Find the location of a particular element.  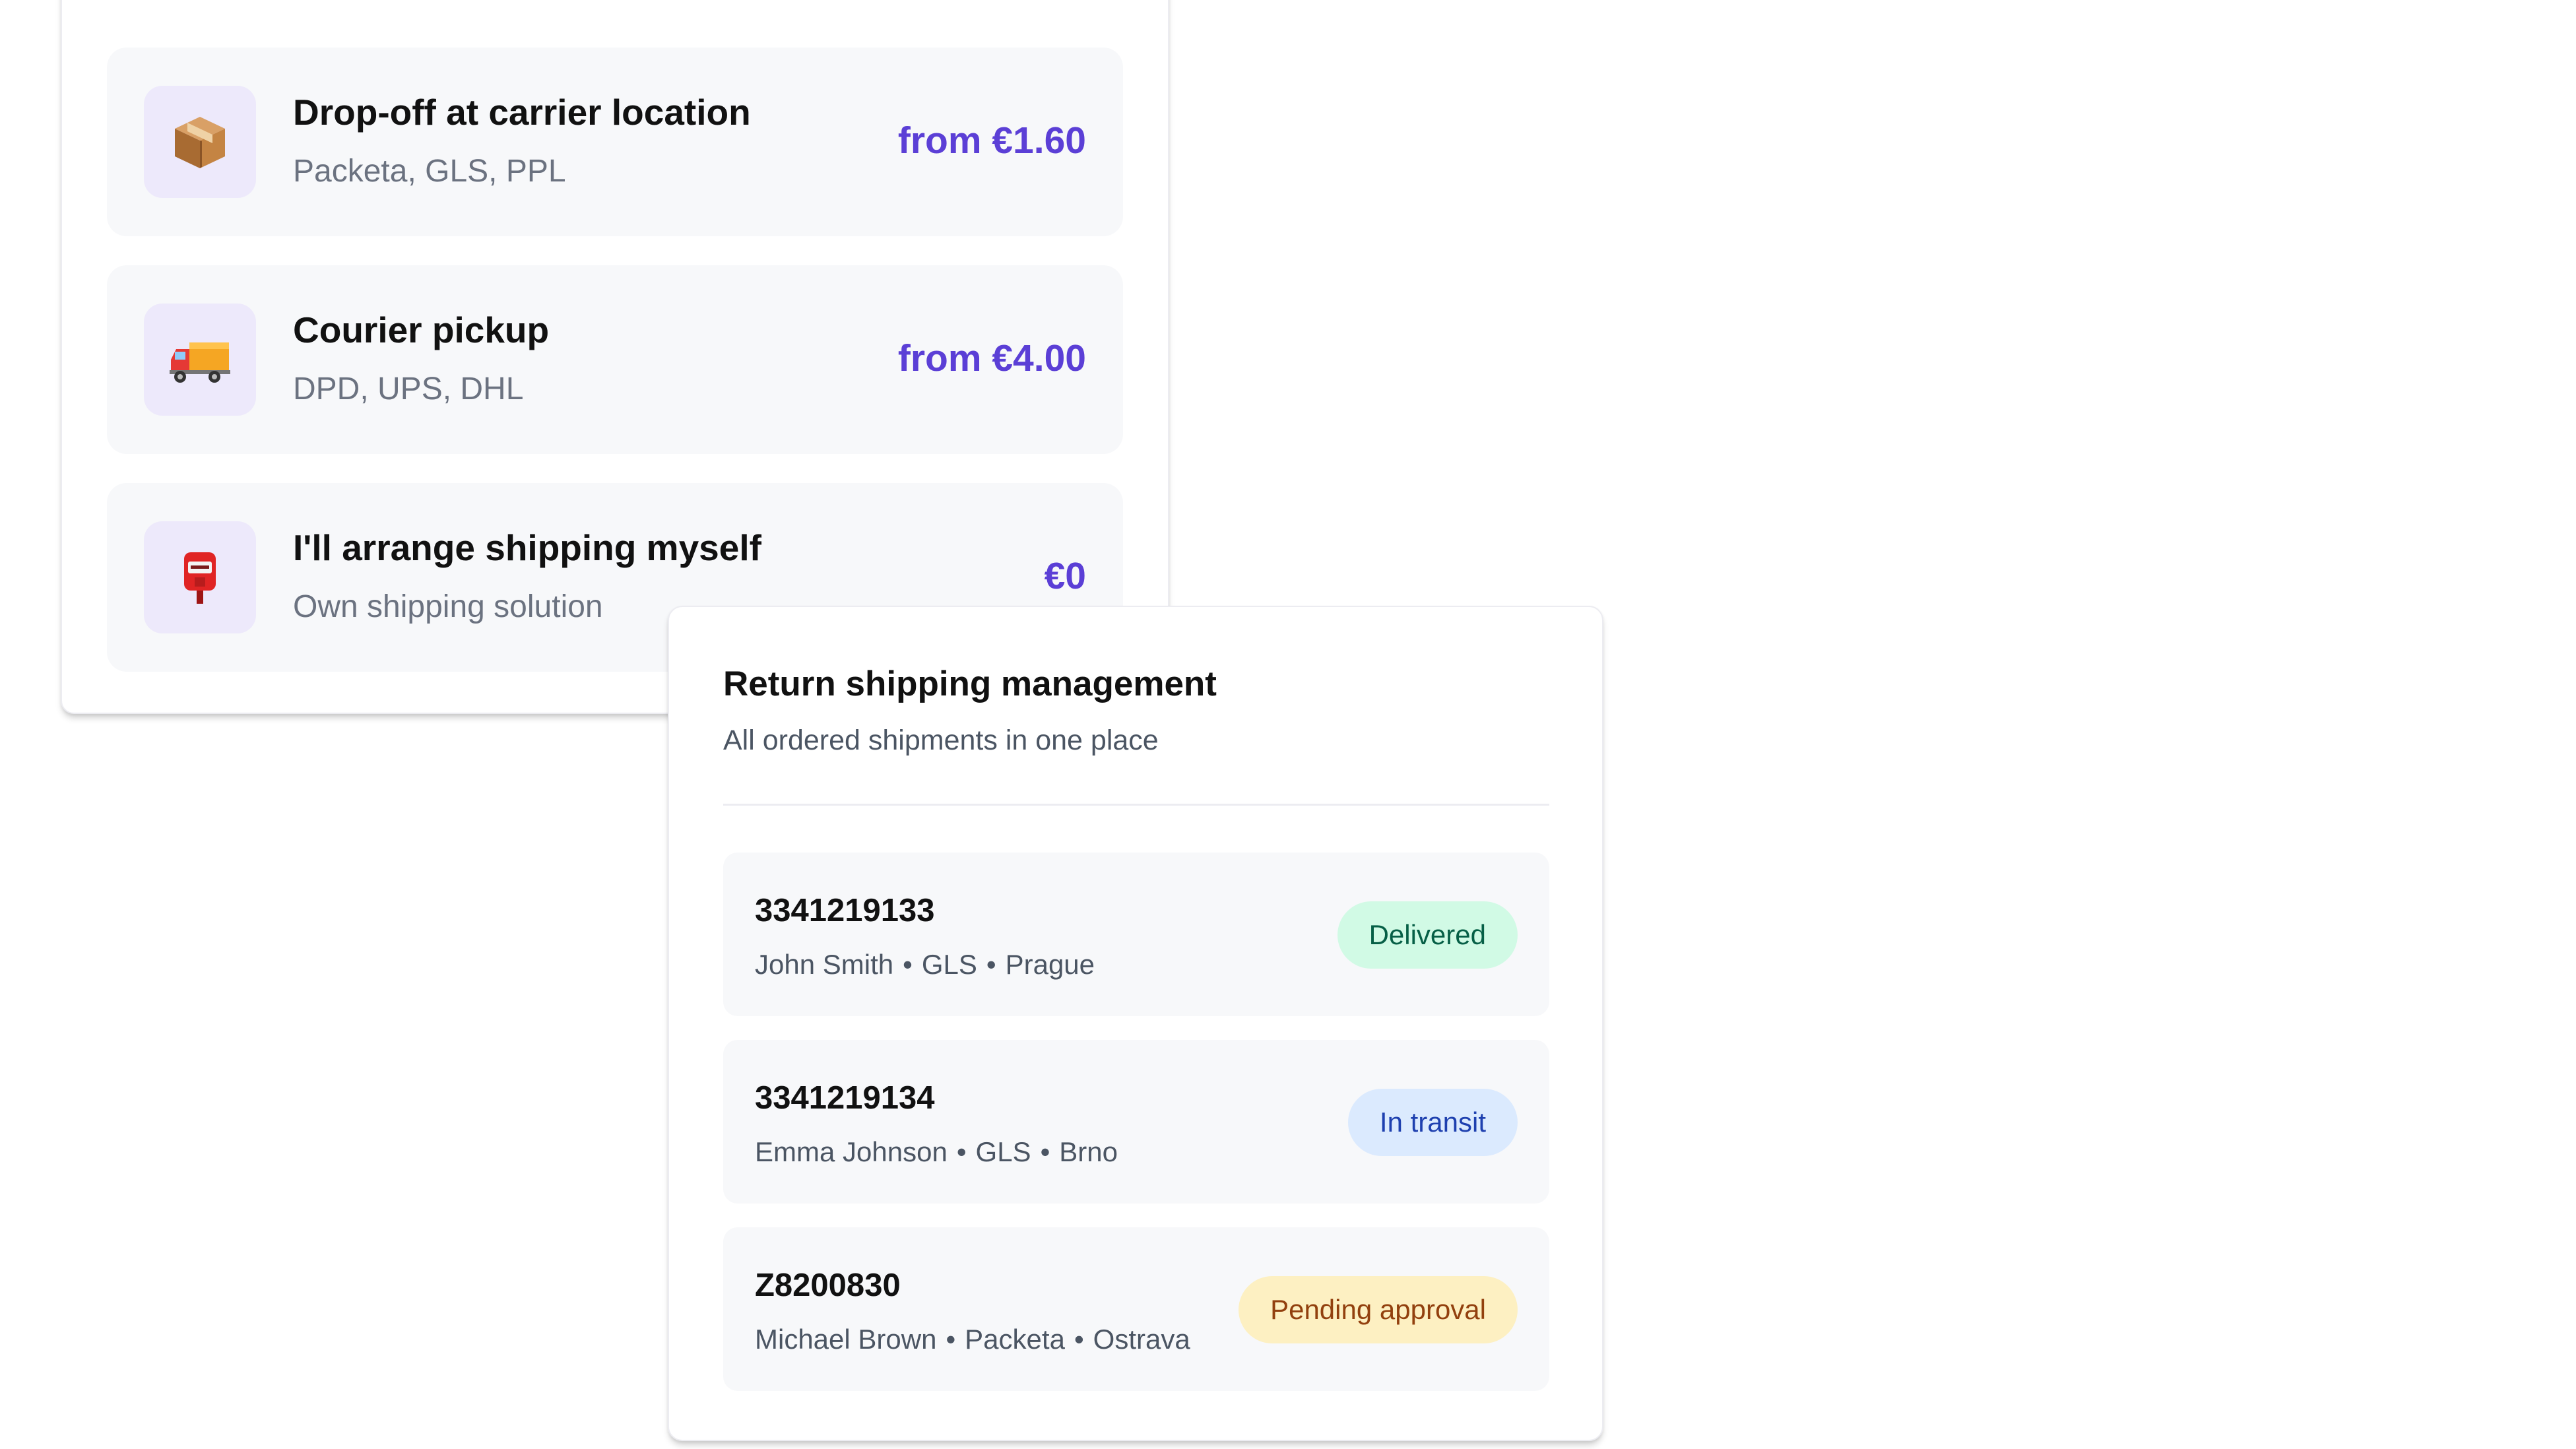

shipping-option-courier: Courier pickup DPD, UPS, DHL from €4.00 is located at coordinates (615, 359).